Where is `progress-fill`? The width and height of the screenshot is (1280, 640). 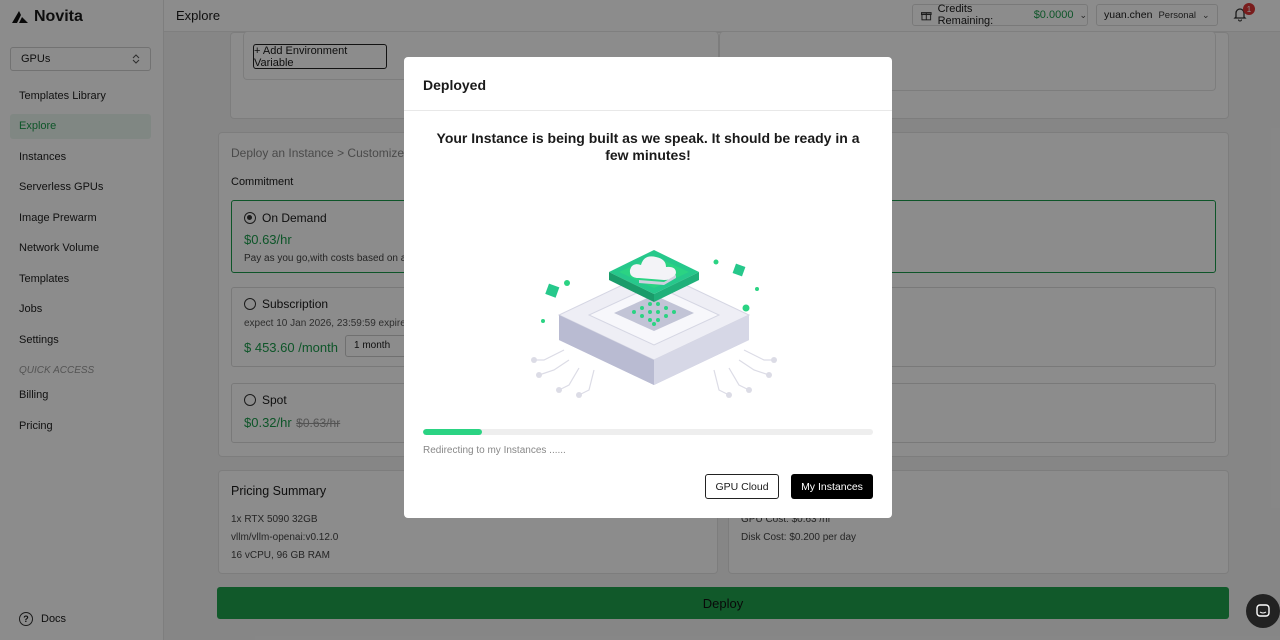 progress-fill is located at coordinates (452, 432).